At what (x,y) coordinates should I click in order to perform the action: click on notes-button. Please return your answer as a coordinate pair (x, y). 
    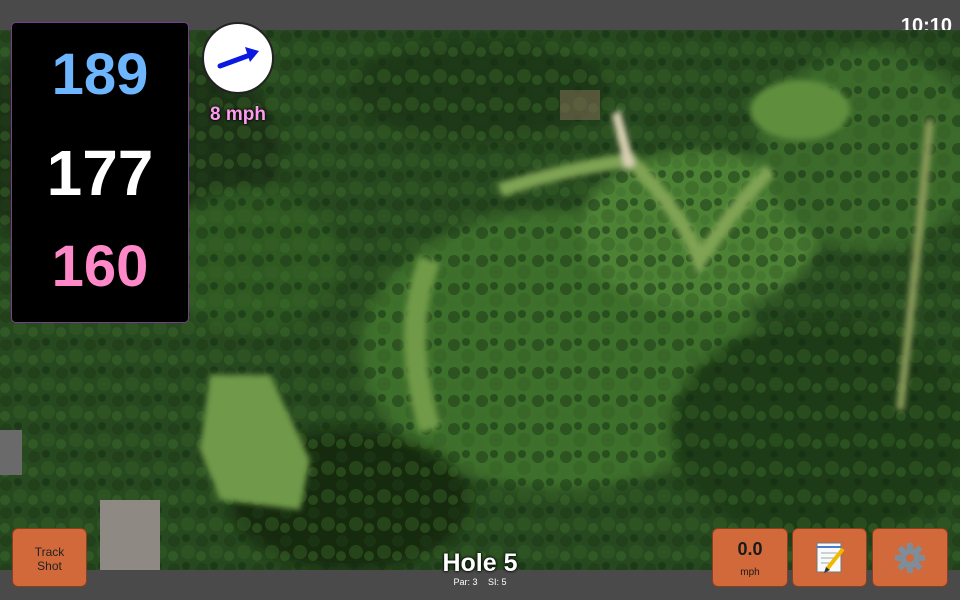
    Looking at the image, I should click on (829, 557).